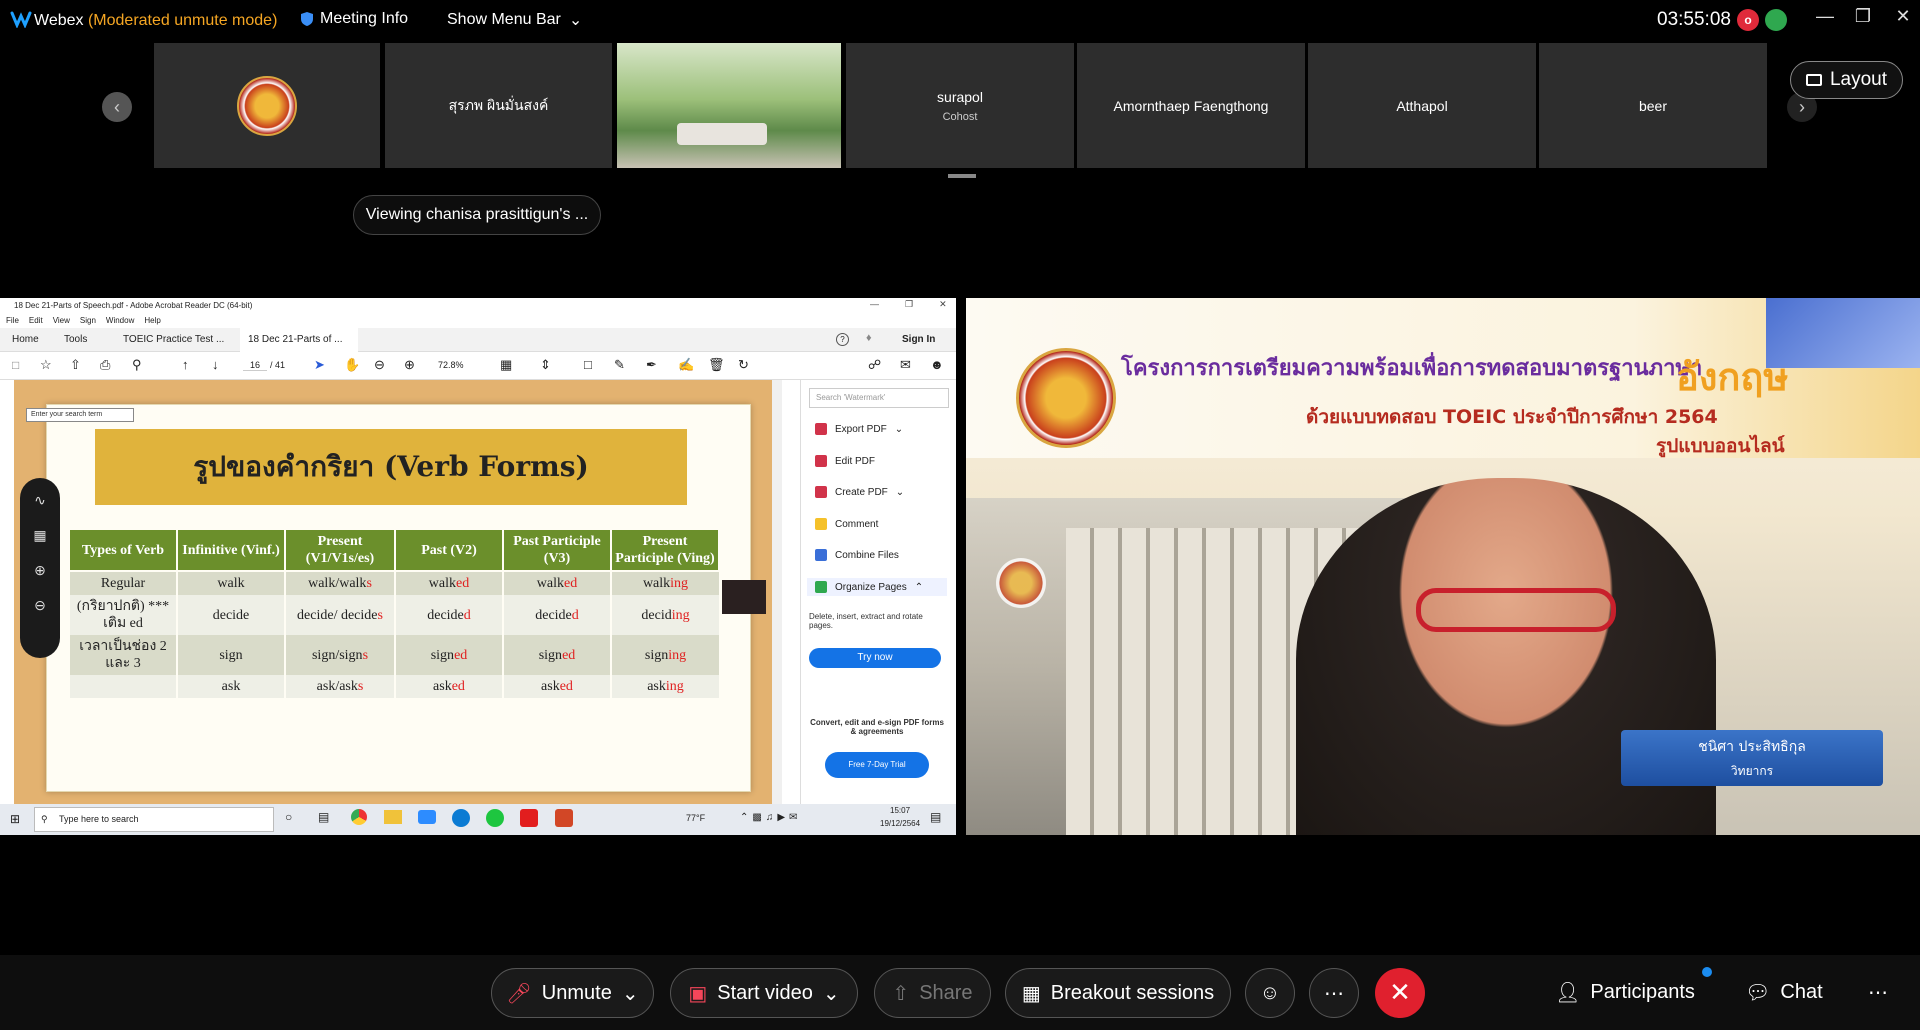  What do you see at coordinates (152, 321) in the screenshot?
I see `menu-help: Help` at bounding box center [152, 321].